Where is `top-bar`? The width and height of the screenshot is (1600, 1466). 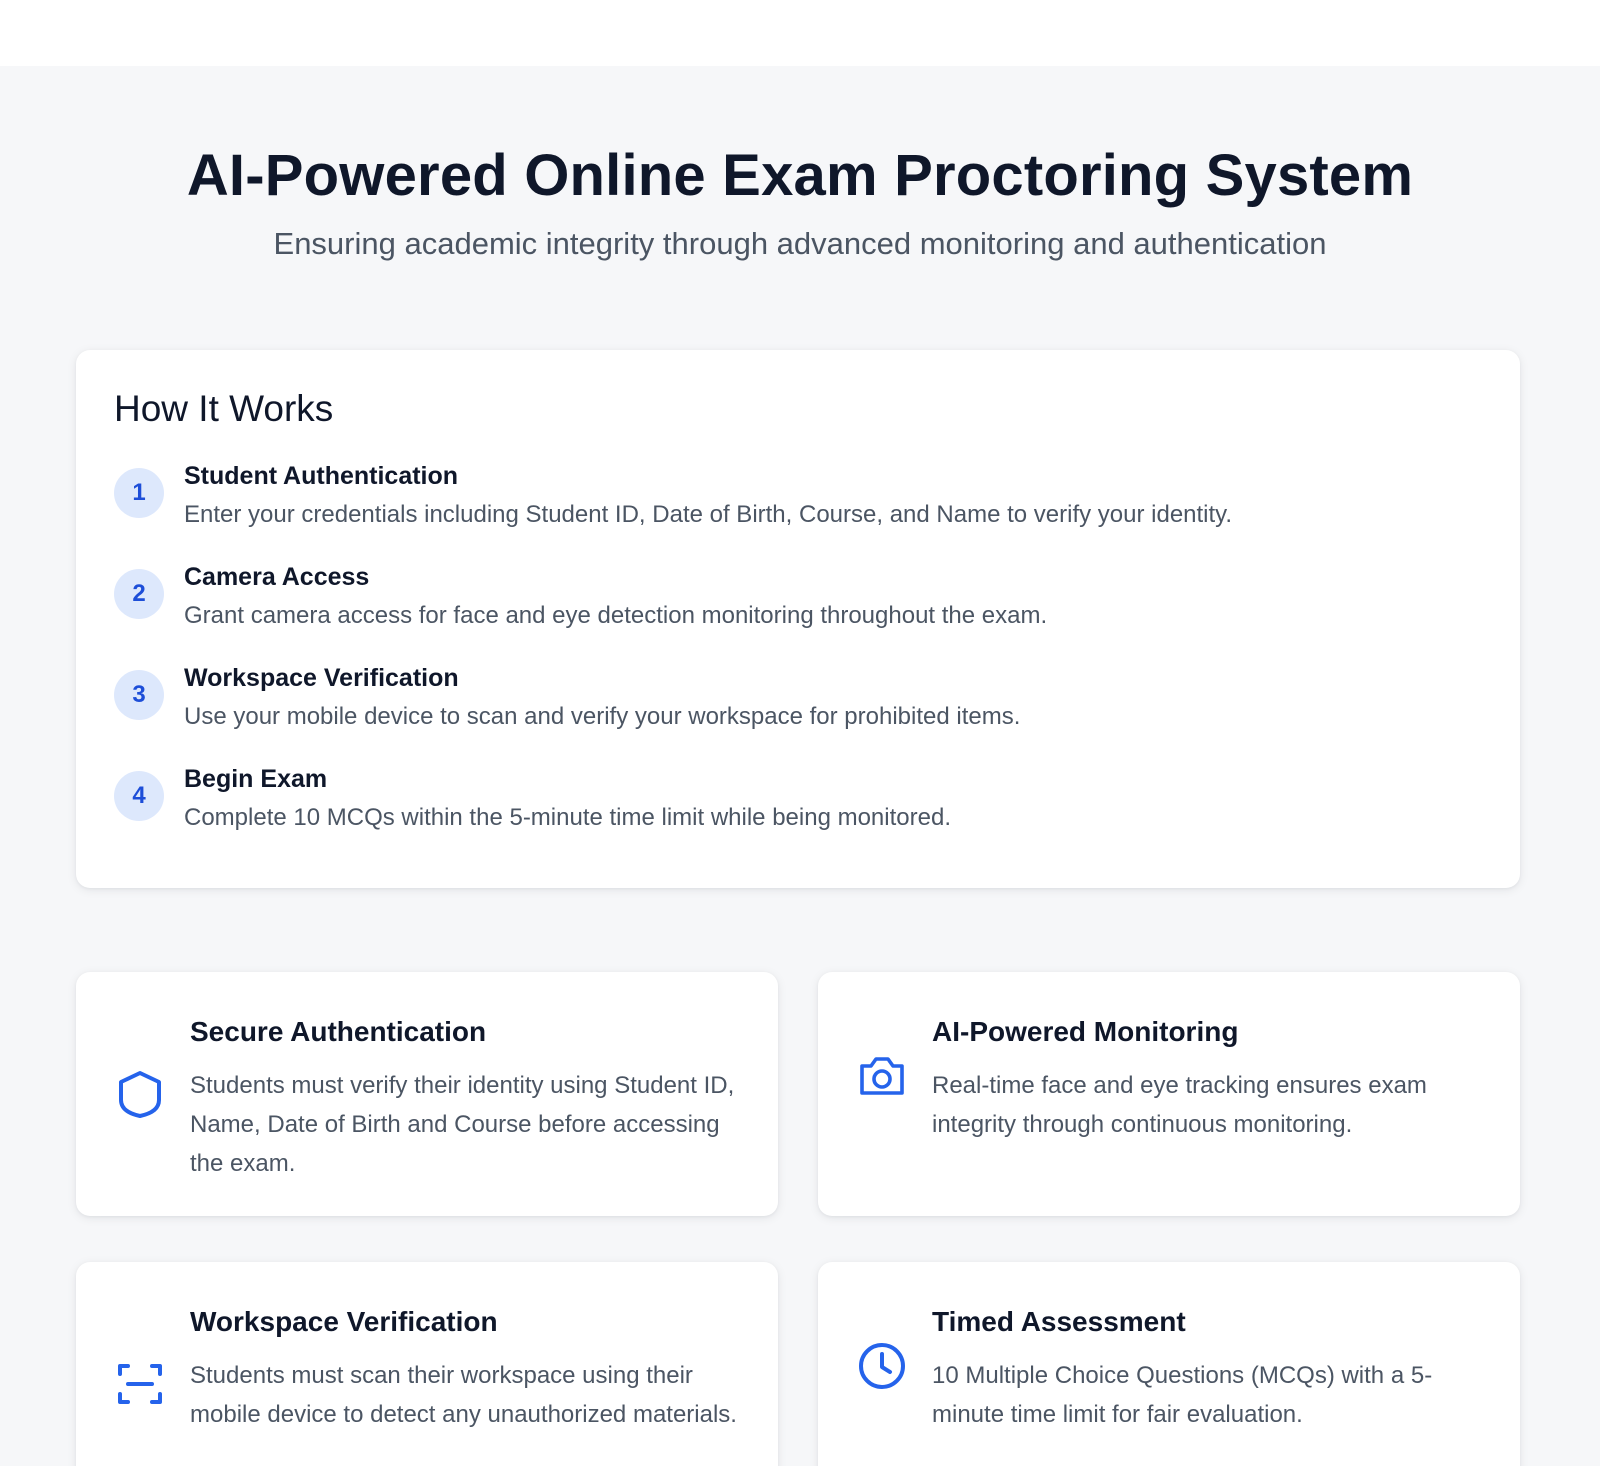 top-bar is located at coordinates (800, 33).